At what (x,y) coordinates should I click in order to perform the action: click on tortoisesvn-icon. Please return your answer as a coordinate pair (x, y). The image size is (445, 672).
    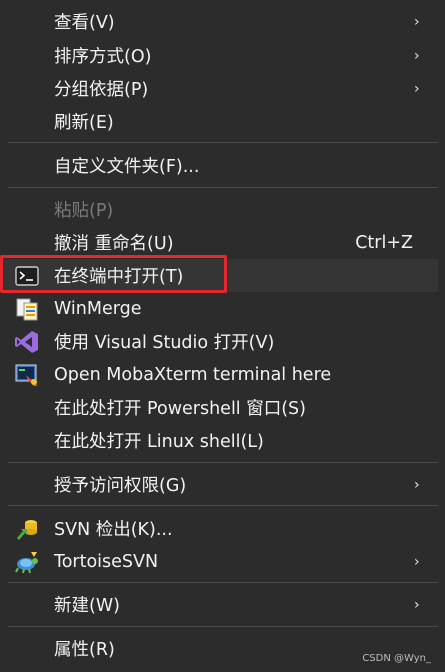
    Looking at the image, I should click on (26, 562).